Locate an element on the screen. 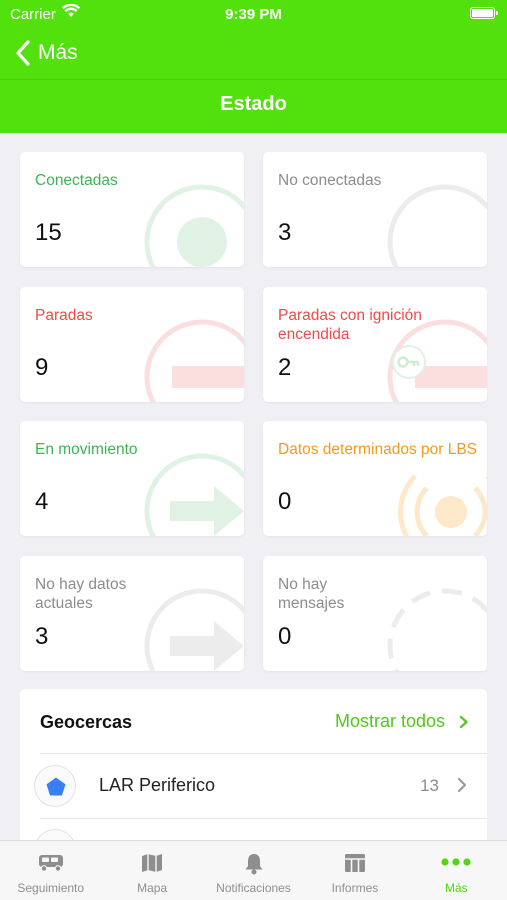 This screenshot has width=507, height=900. card-label: Conectadas is located at coordinates (76, 180).